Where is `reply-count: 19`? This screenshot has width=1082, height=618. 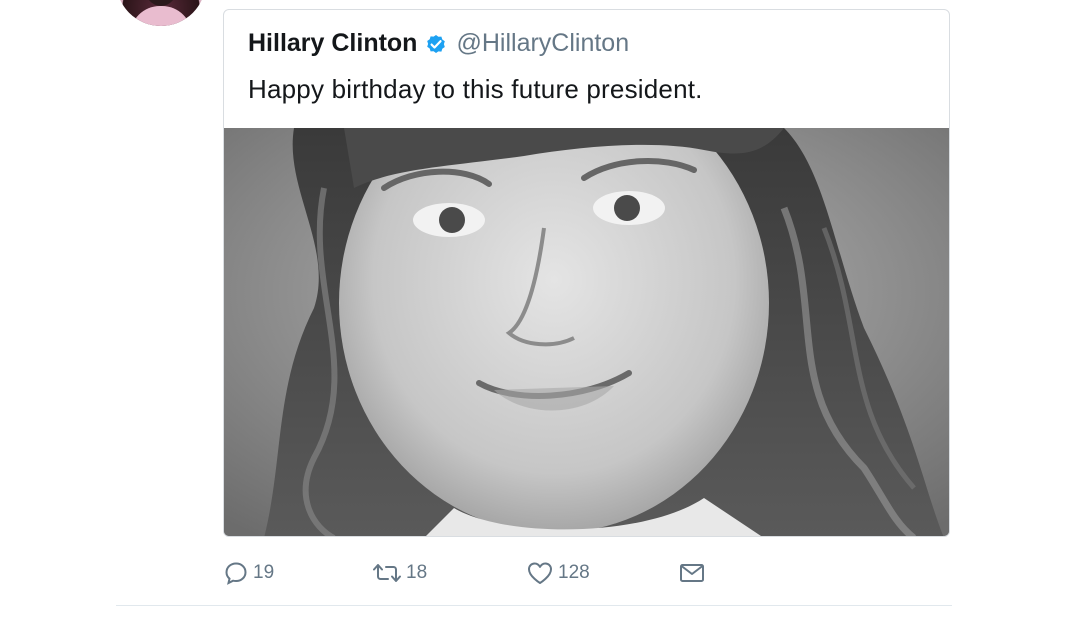
reply-count: 19 is located at coordinates (264, 572).